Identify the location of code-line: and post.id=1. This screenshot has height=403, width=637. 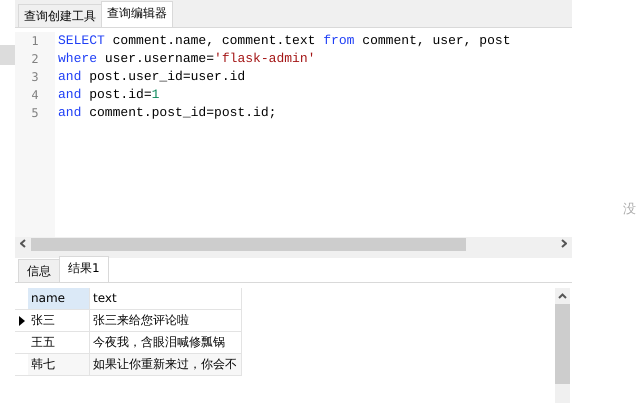
(109, 95).